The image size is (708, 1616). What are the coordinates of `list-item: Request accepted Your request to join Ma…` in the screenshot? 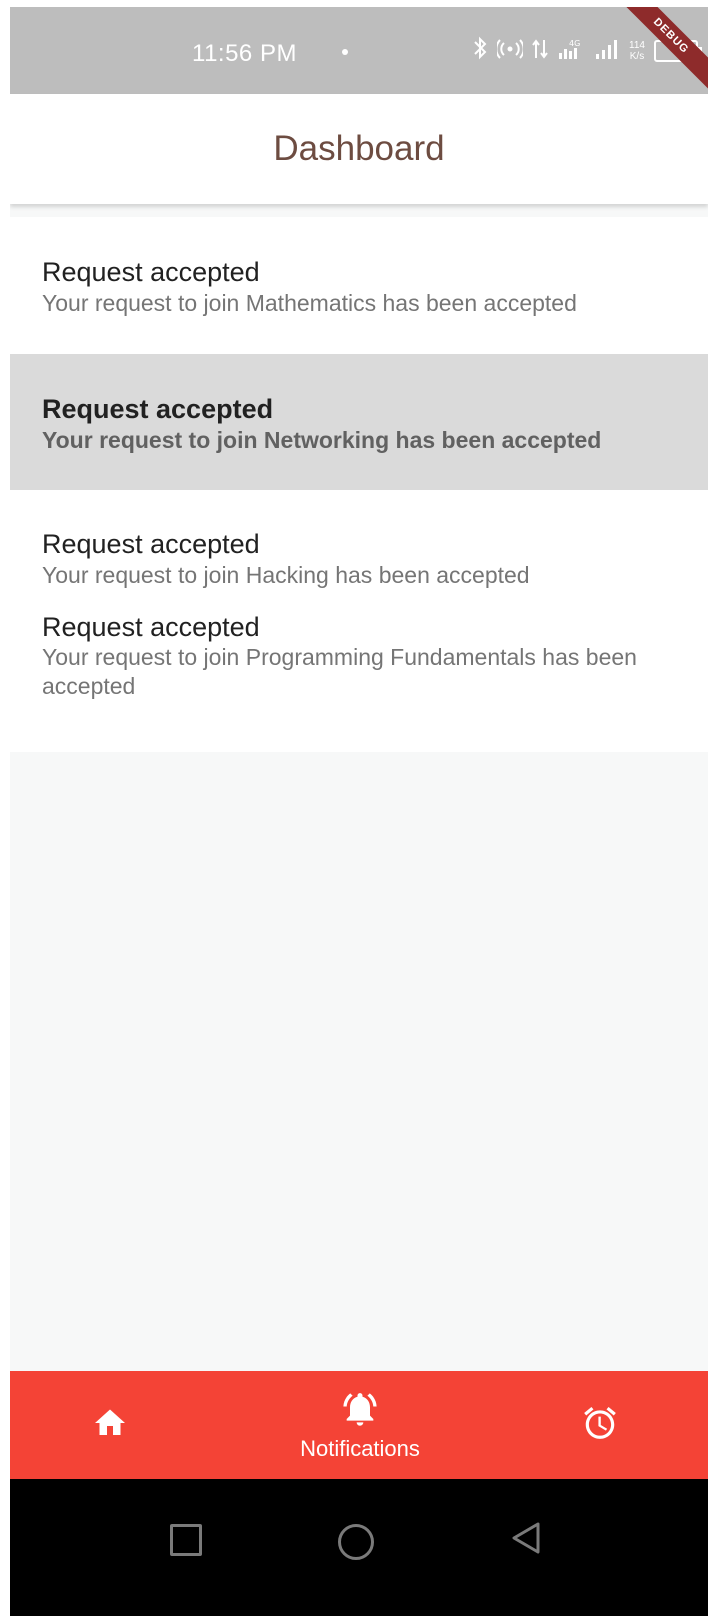 It's located at (359, 285).